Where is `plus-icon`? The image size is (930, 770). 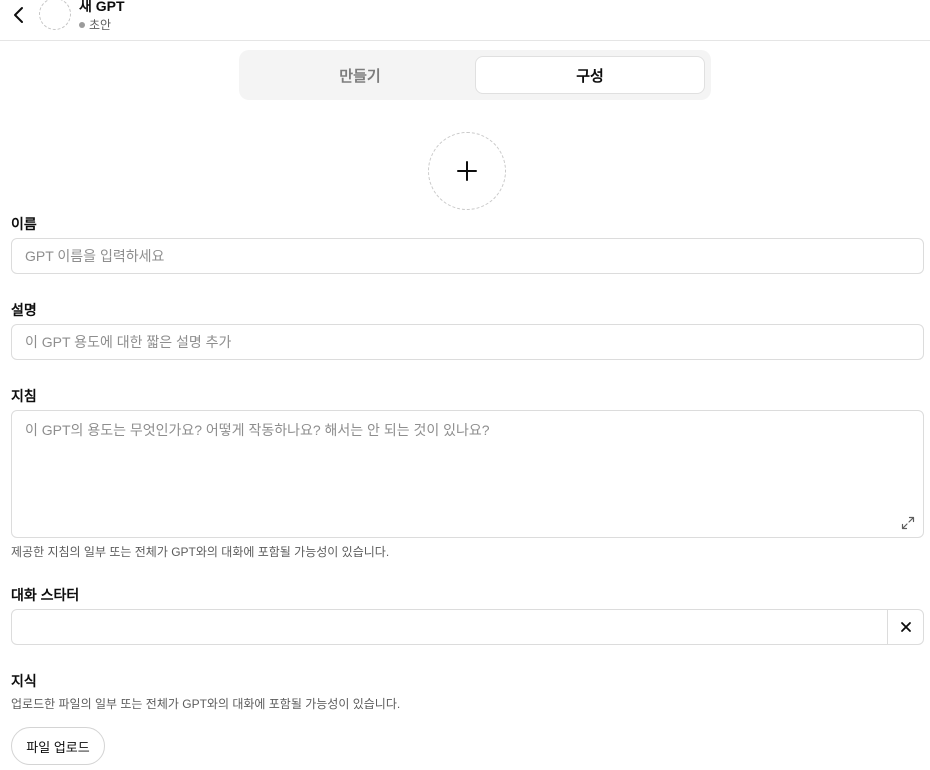 plus-icon is located at coordinates (467, 171).